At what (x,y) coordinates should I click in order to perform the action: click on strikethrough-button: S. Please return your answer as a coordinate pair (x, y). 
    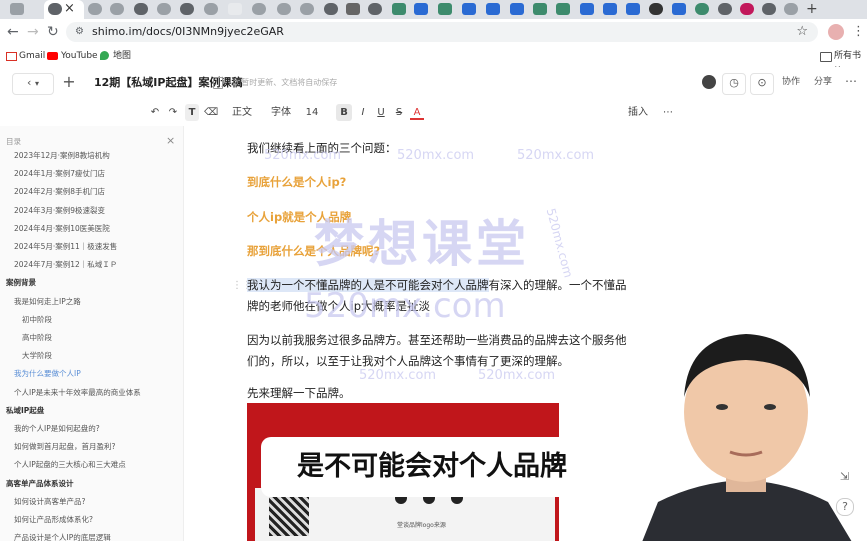
    Looking at the image, I should click on (399, 112).